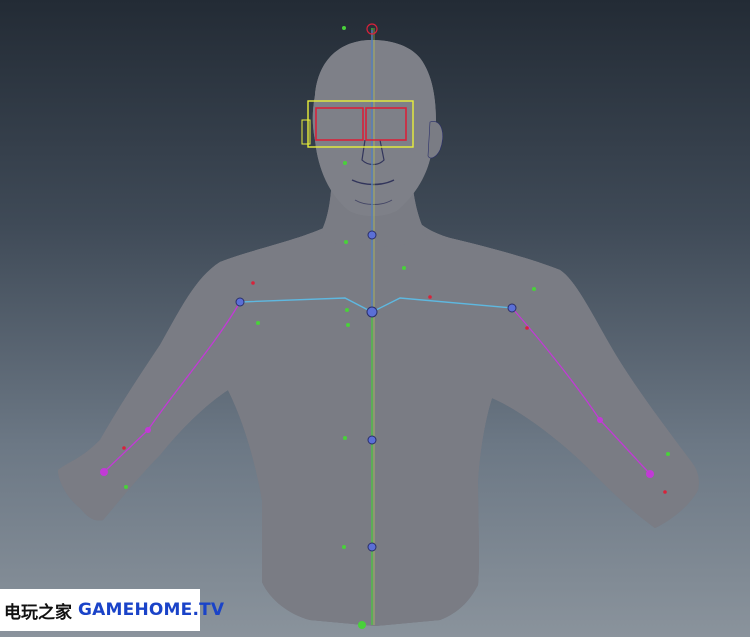  What do you see at coordinates (240, 302) in the screenshot?
I see `left-shoulder-joint` at bounding box center [240, 302].